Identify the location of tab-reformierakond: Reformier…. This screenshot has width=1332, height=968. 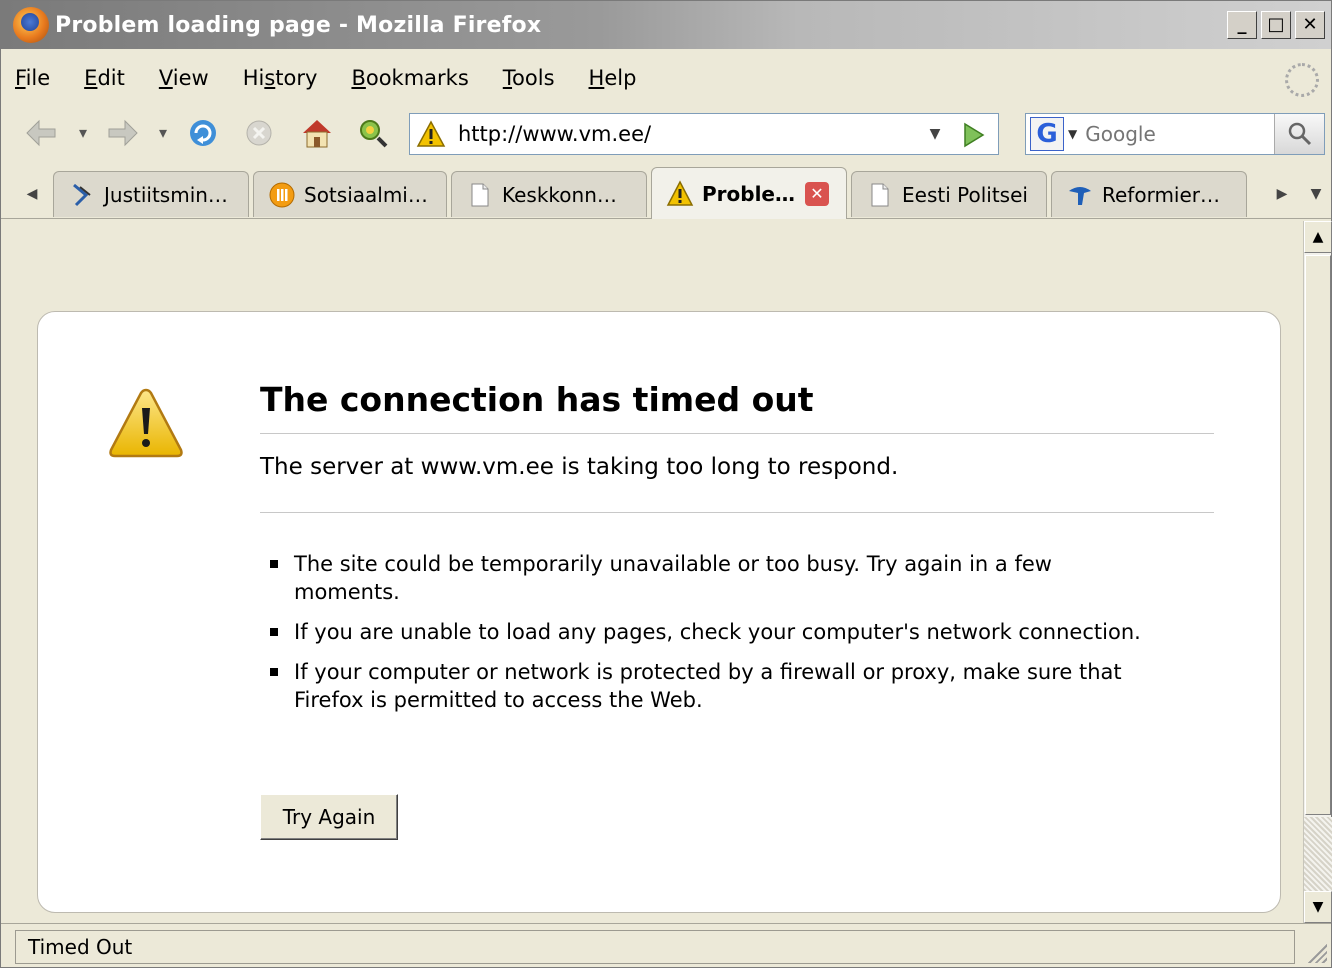
(1149, 194).